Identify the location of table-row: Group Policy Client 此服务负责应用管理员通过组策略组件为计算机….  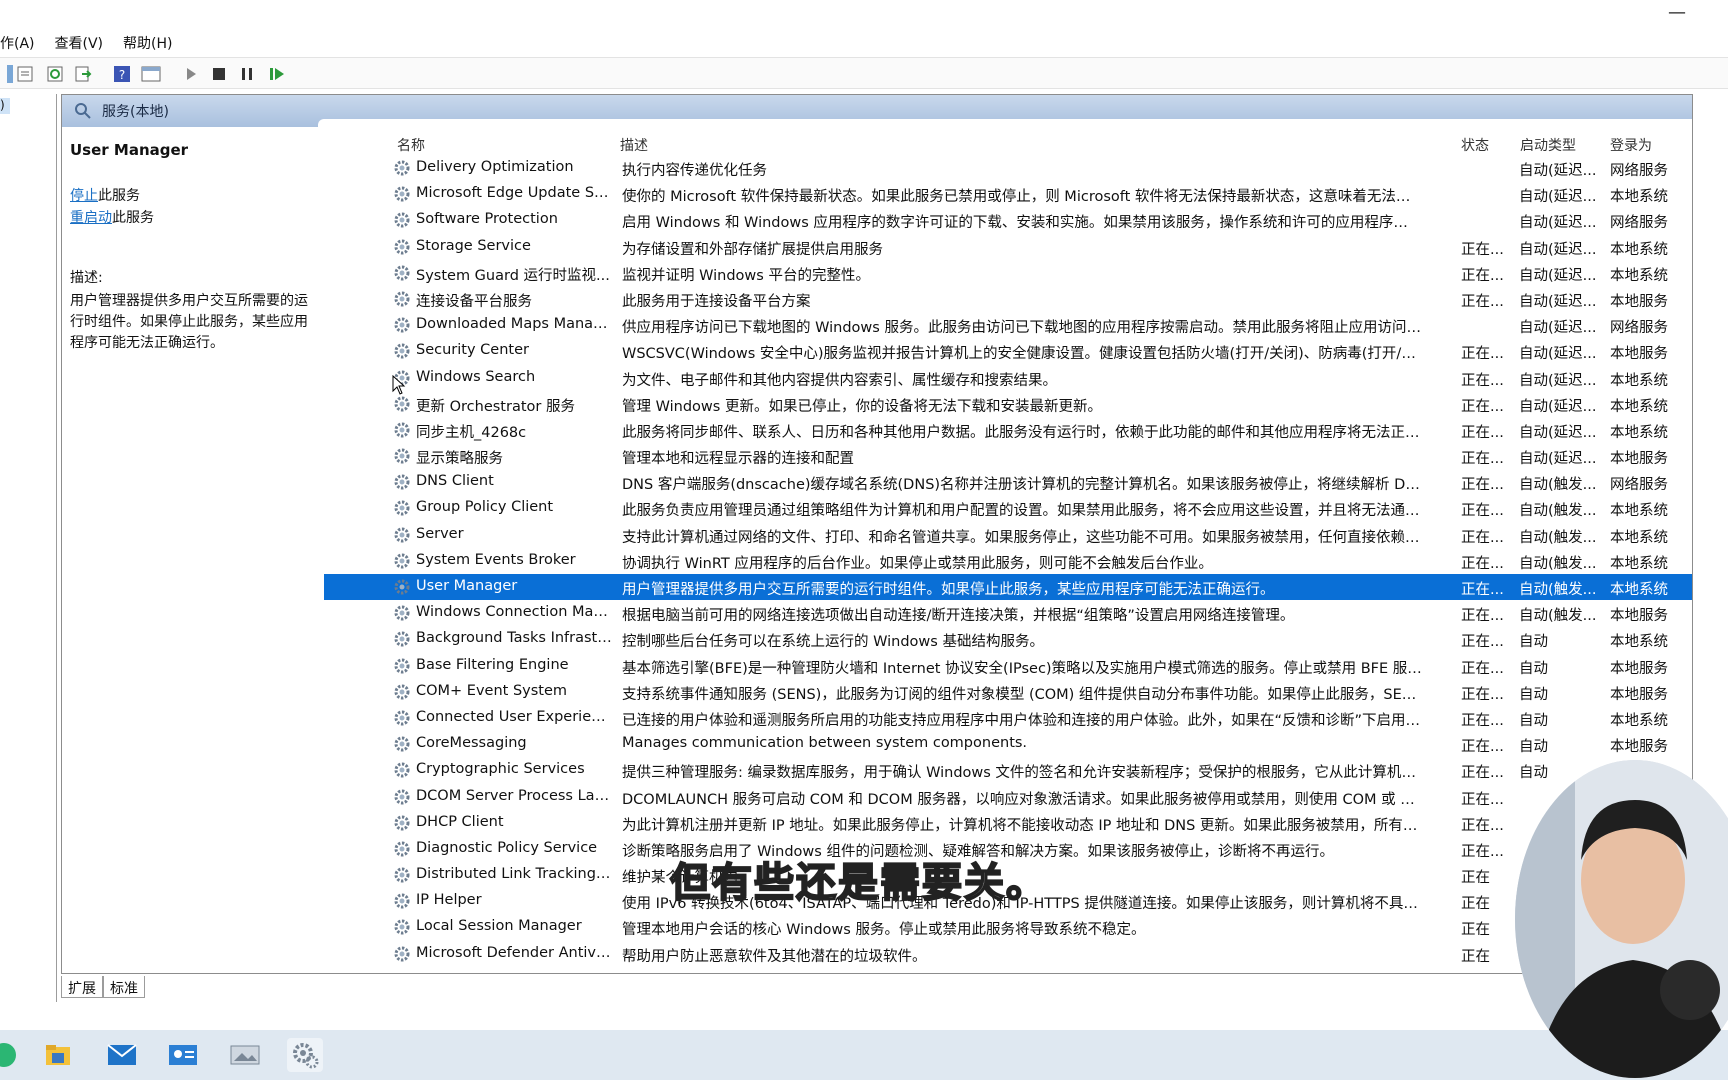
(1008, 508).